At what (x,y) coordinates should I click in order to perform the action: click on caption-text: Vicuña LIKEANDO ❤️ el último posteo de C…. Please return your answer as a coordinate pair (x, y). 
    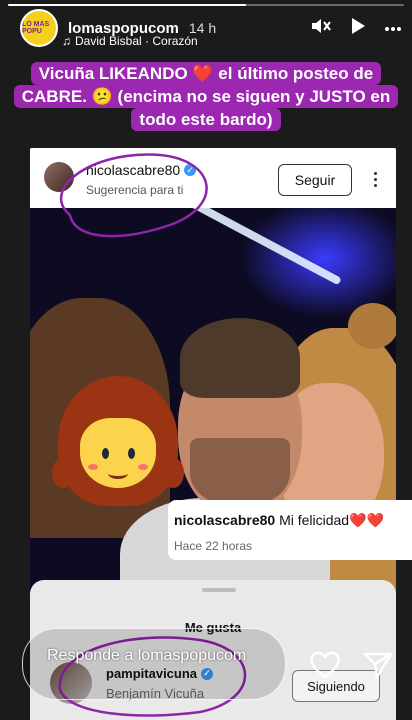
    Looking at the image, I should click on (206, 96).